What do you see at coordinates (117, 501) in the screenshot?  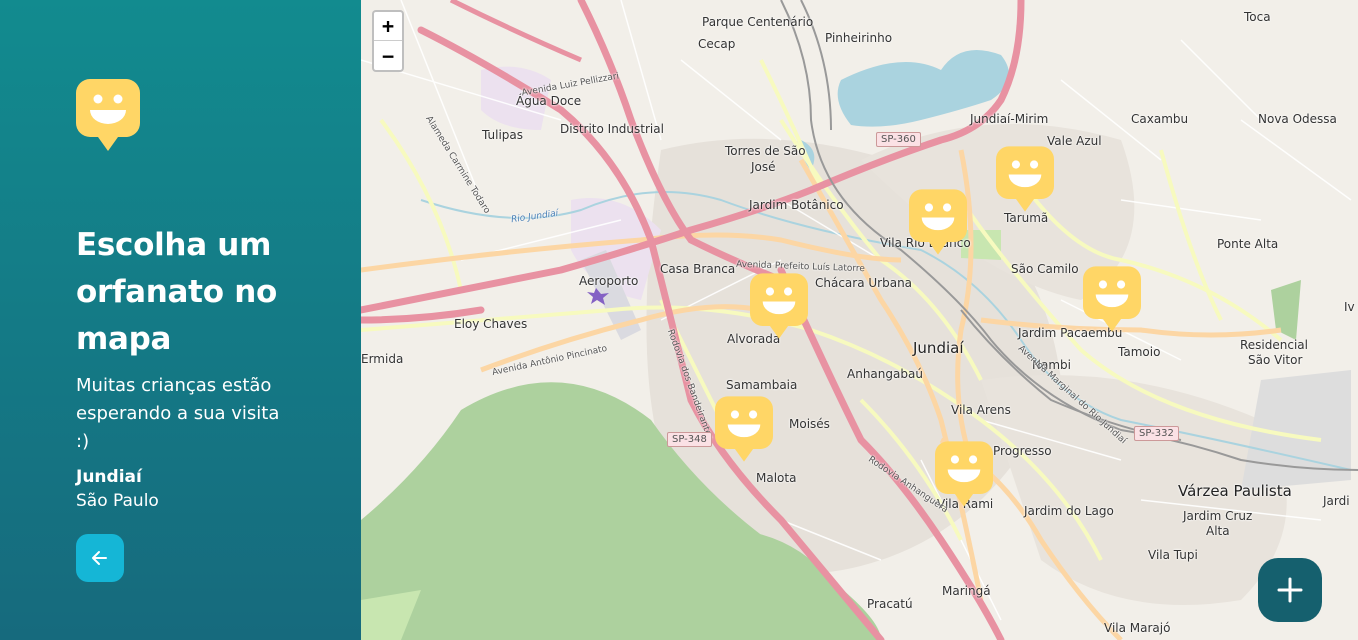 I see `state-label: São Paulo` at bounding box center [117, 501].